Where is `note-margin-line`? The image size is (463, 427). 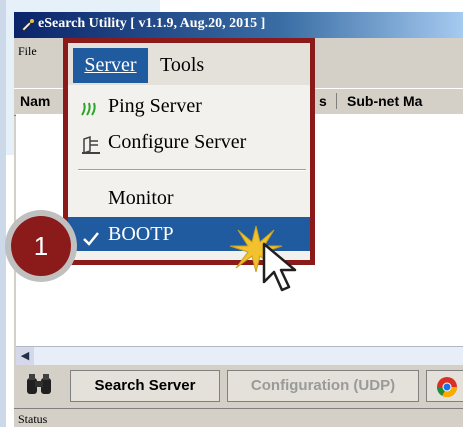
note-margin-line is located at coordinates (3, 213).